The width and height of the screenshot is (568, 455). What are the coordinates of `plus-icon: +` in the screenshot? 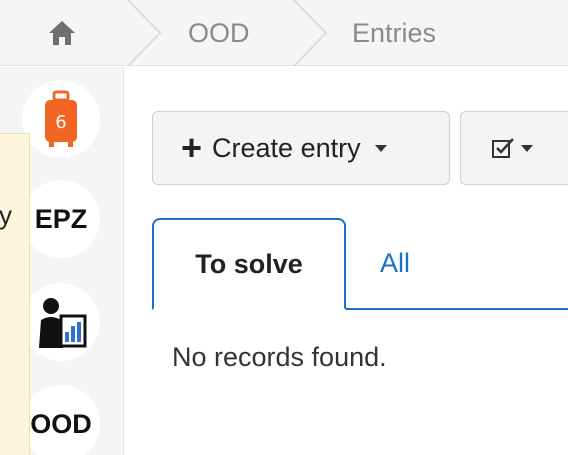 It's located at (192, 147).